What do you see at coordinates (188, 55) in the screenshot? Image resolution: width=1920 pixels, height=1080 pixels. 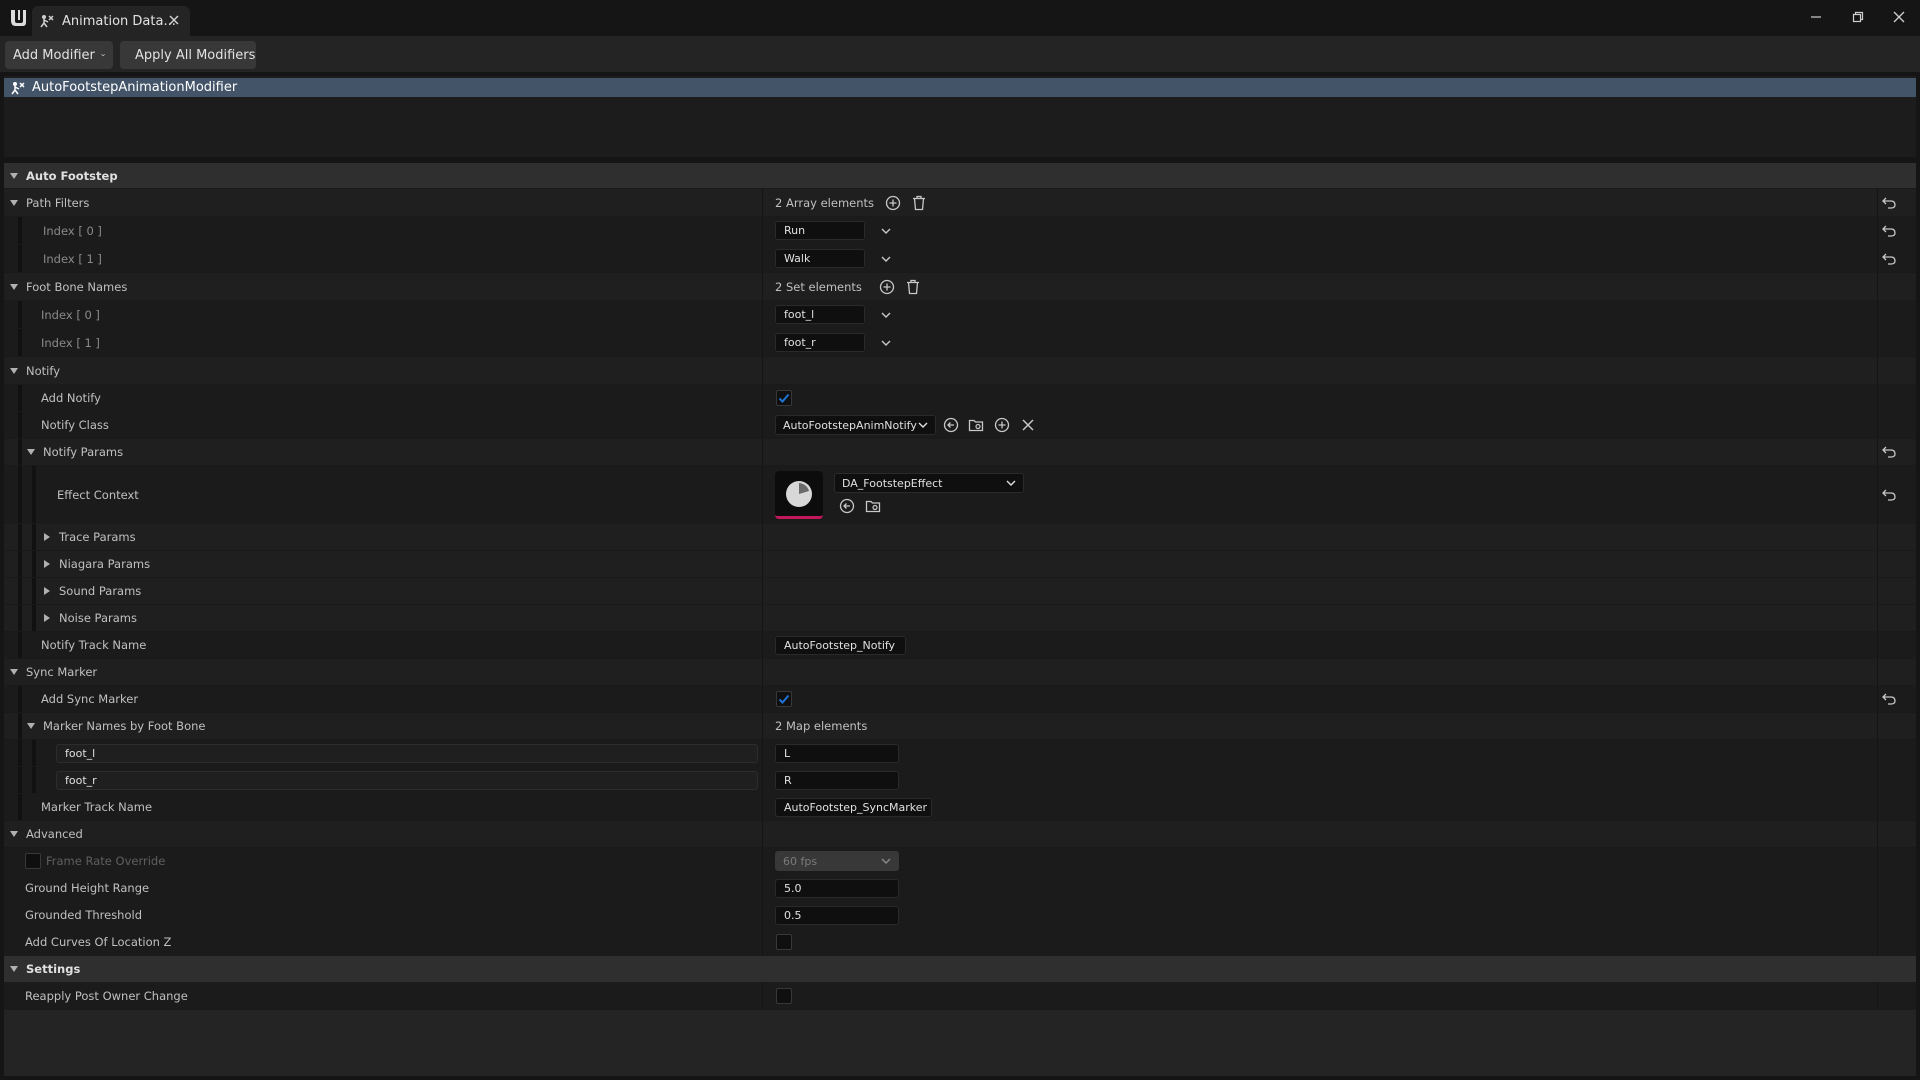 I see `apply-all-modifiers-button: Apply All Modifiers` at bounding box center [188, 55].